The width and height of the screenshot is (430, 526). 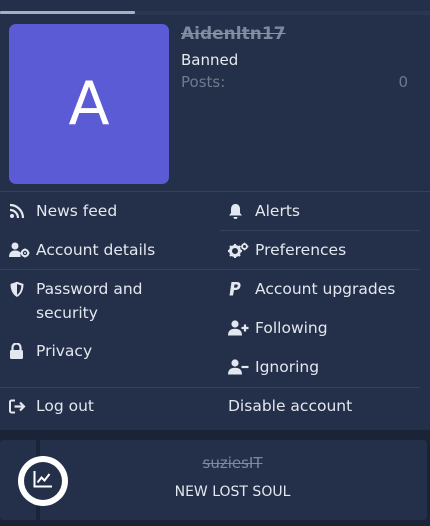 I want to click on menu-preferences-label: Preferences, so click(x=301, y=250).